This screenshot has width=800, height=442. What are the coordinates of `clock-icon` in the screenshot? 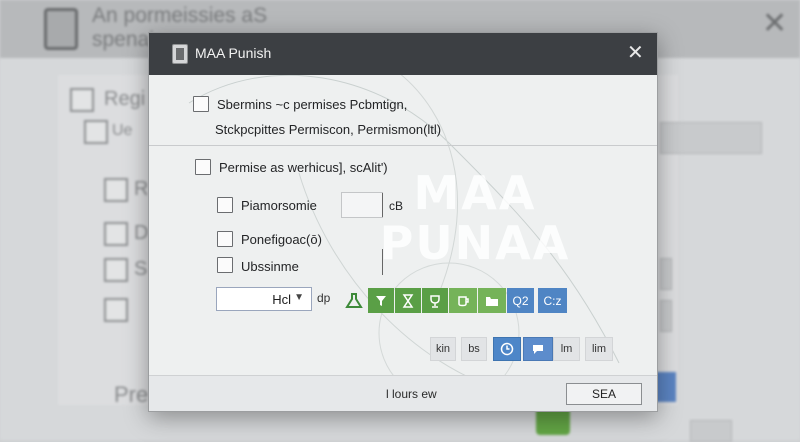 It's located at (507, 349).